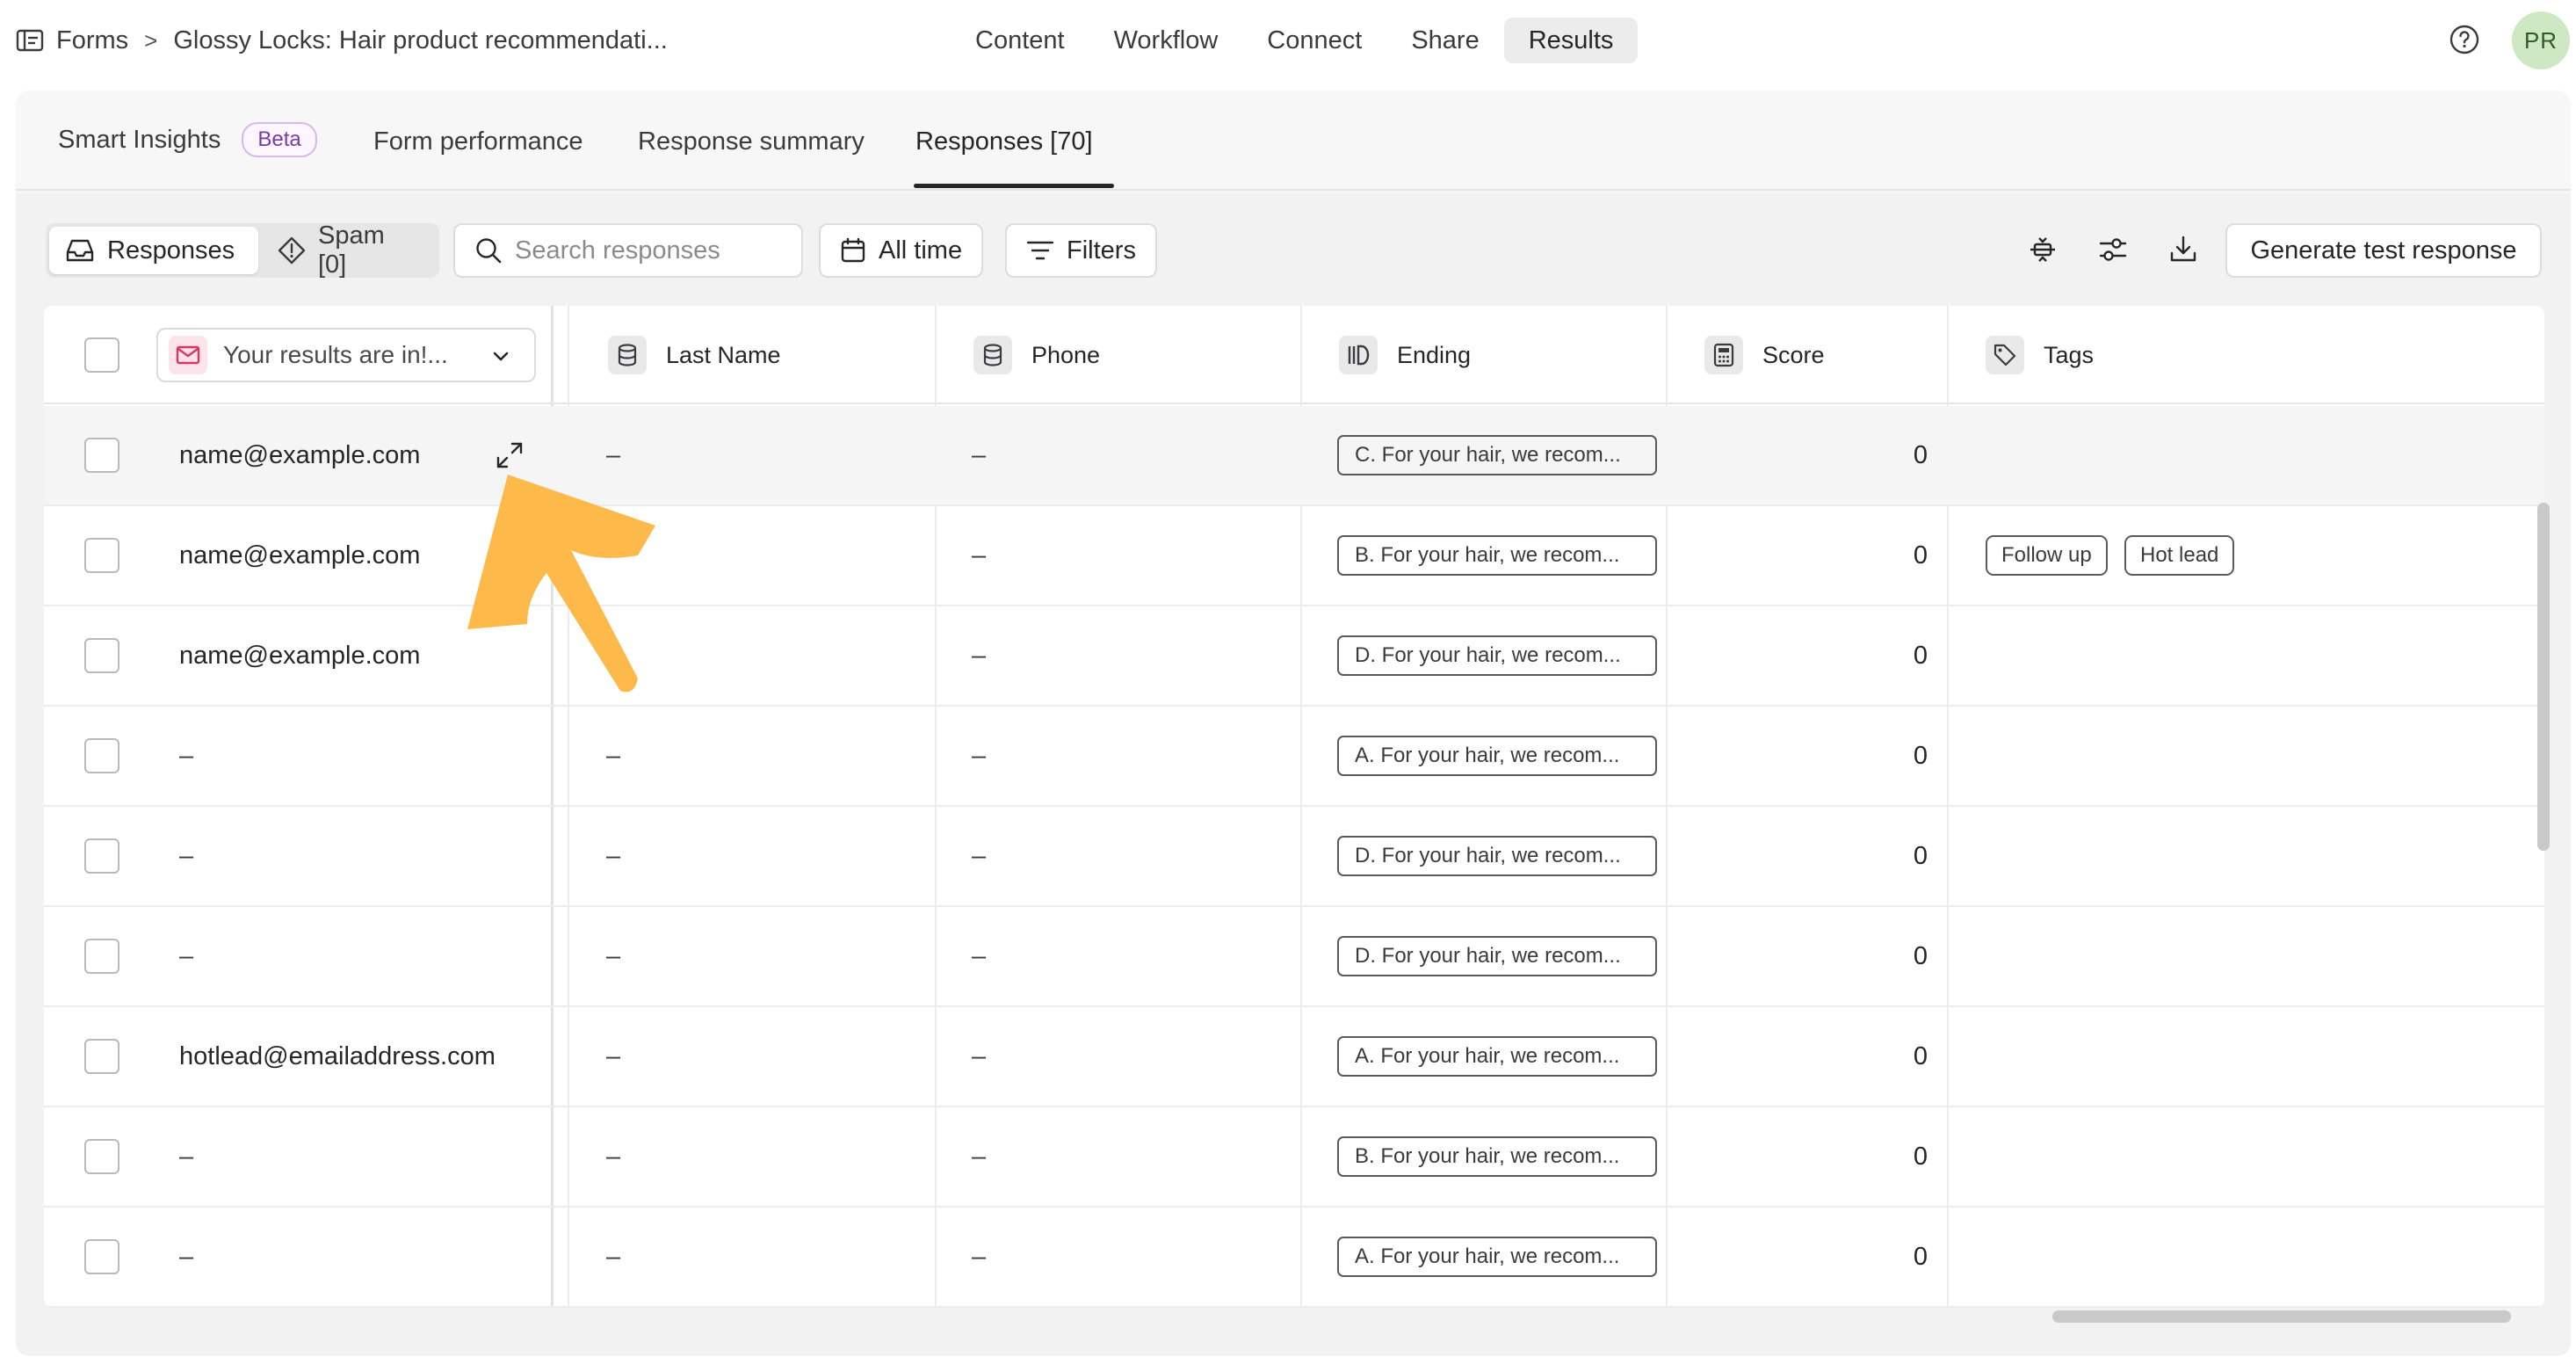  What do you see at coordinates (1294, 1158) in the screenshot?
I see `table-row: – – – B. For your hair, we recom... 0` at bounding box center [1294, 1158].